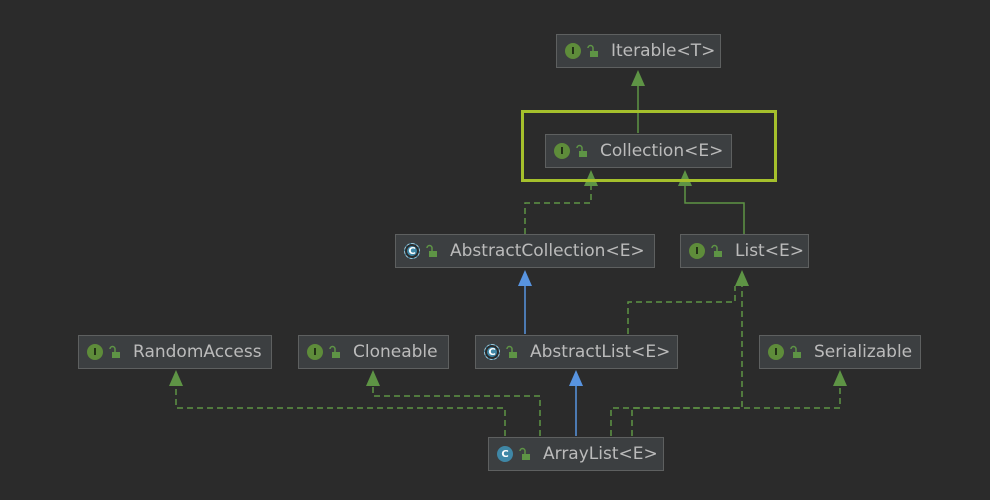 The image size is (990, 500). I want to click on node-random-access: I RandomAccess, so click(175, 352).